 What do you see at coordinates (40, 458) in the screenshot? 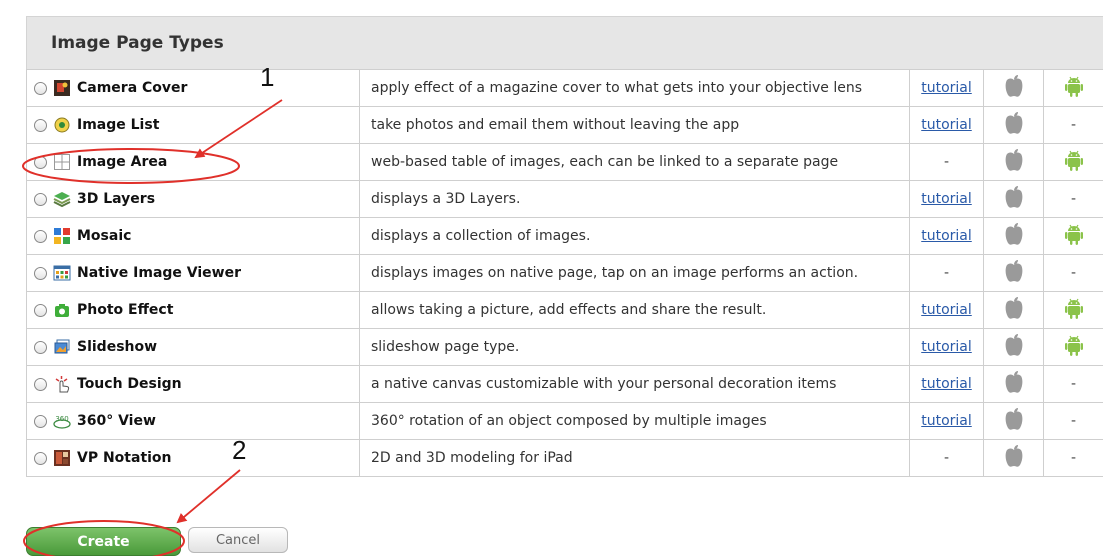
I see `page-type-radio-vp-notation` at bounding box center [40, 458].